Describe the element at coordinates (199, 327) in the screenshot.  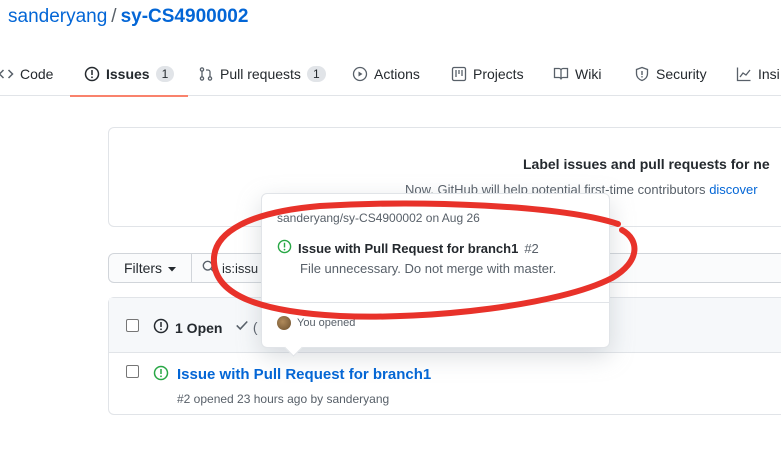
I see `open-count-label: 1 Open` at that location.